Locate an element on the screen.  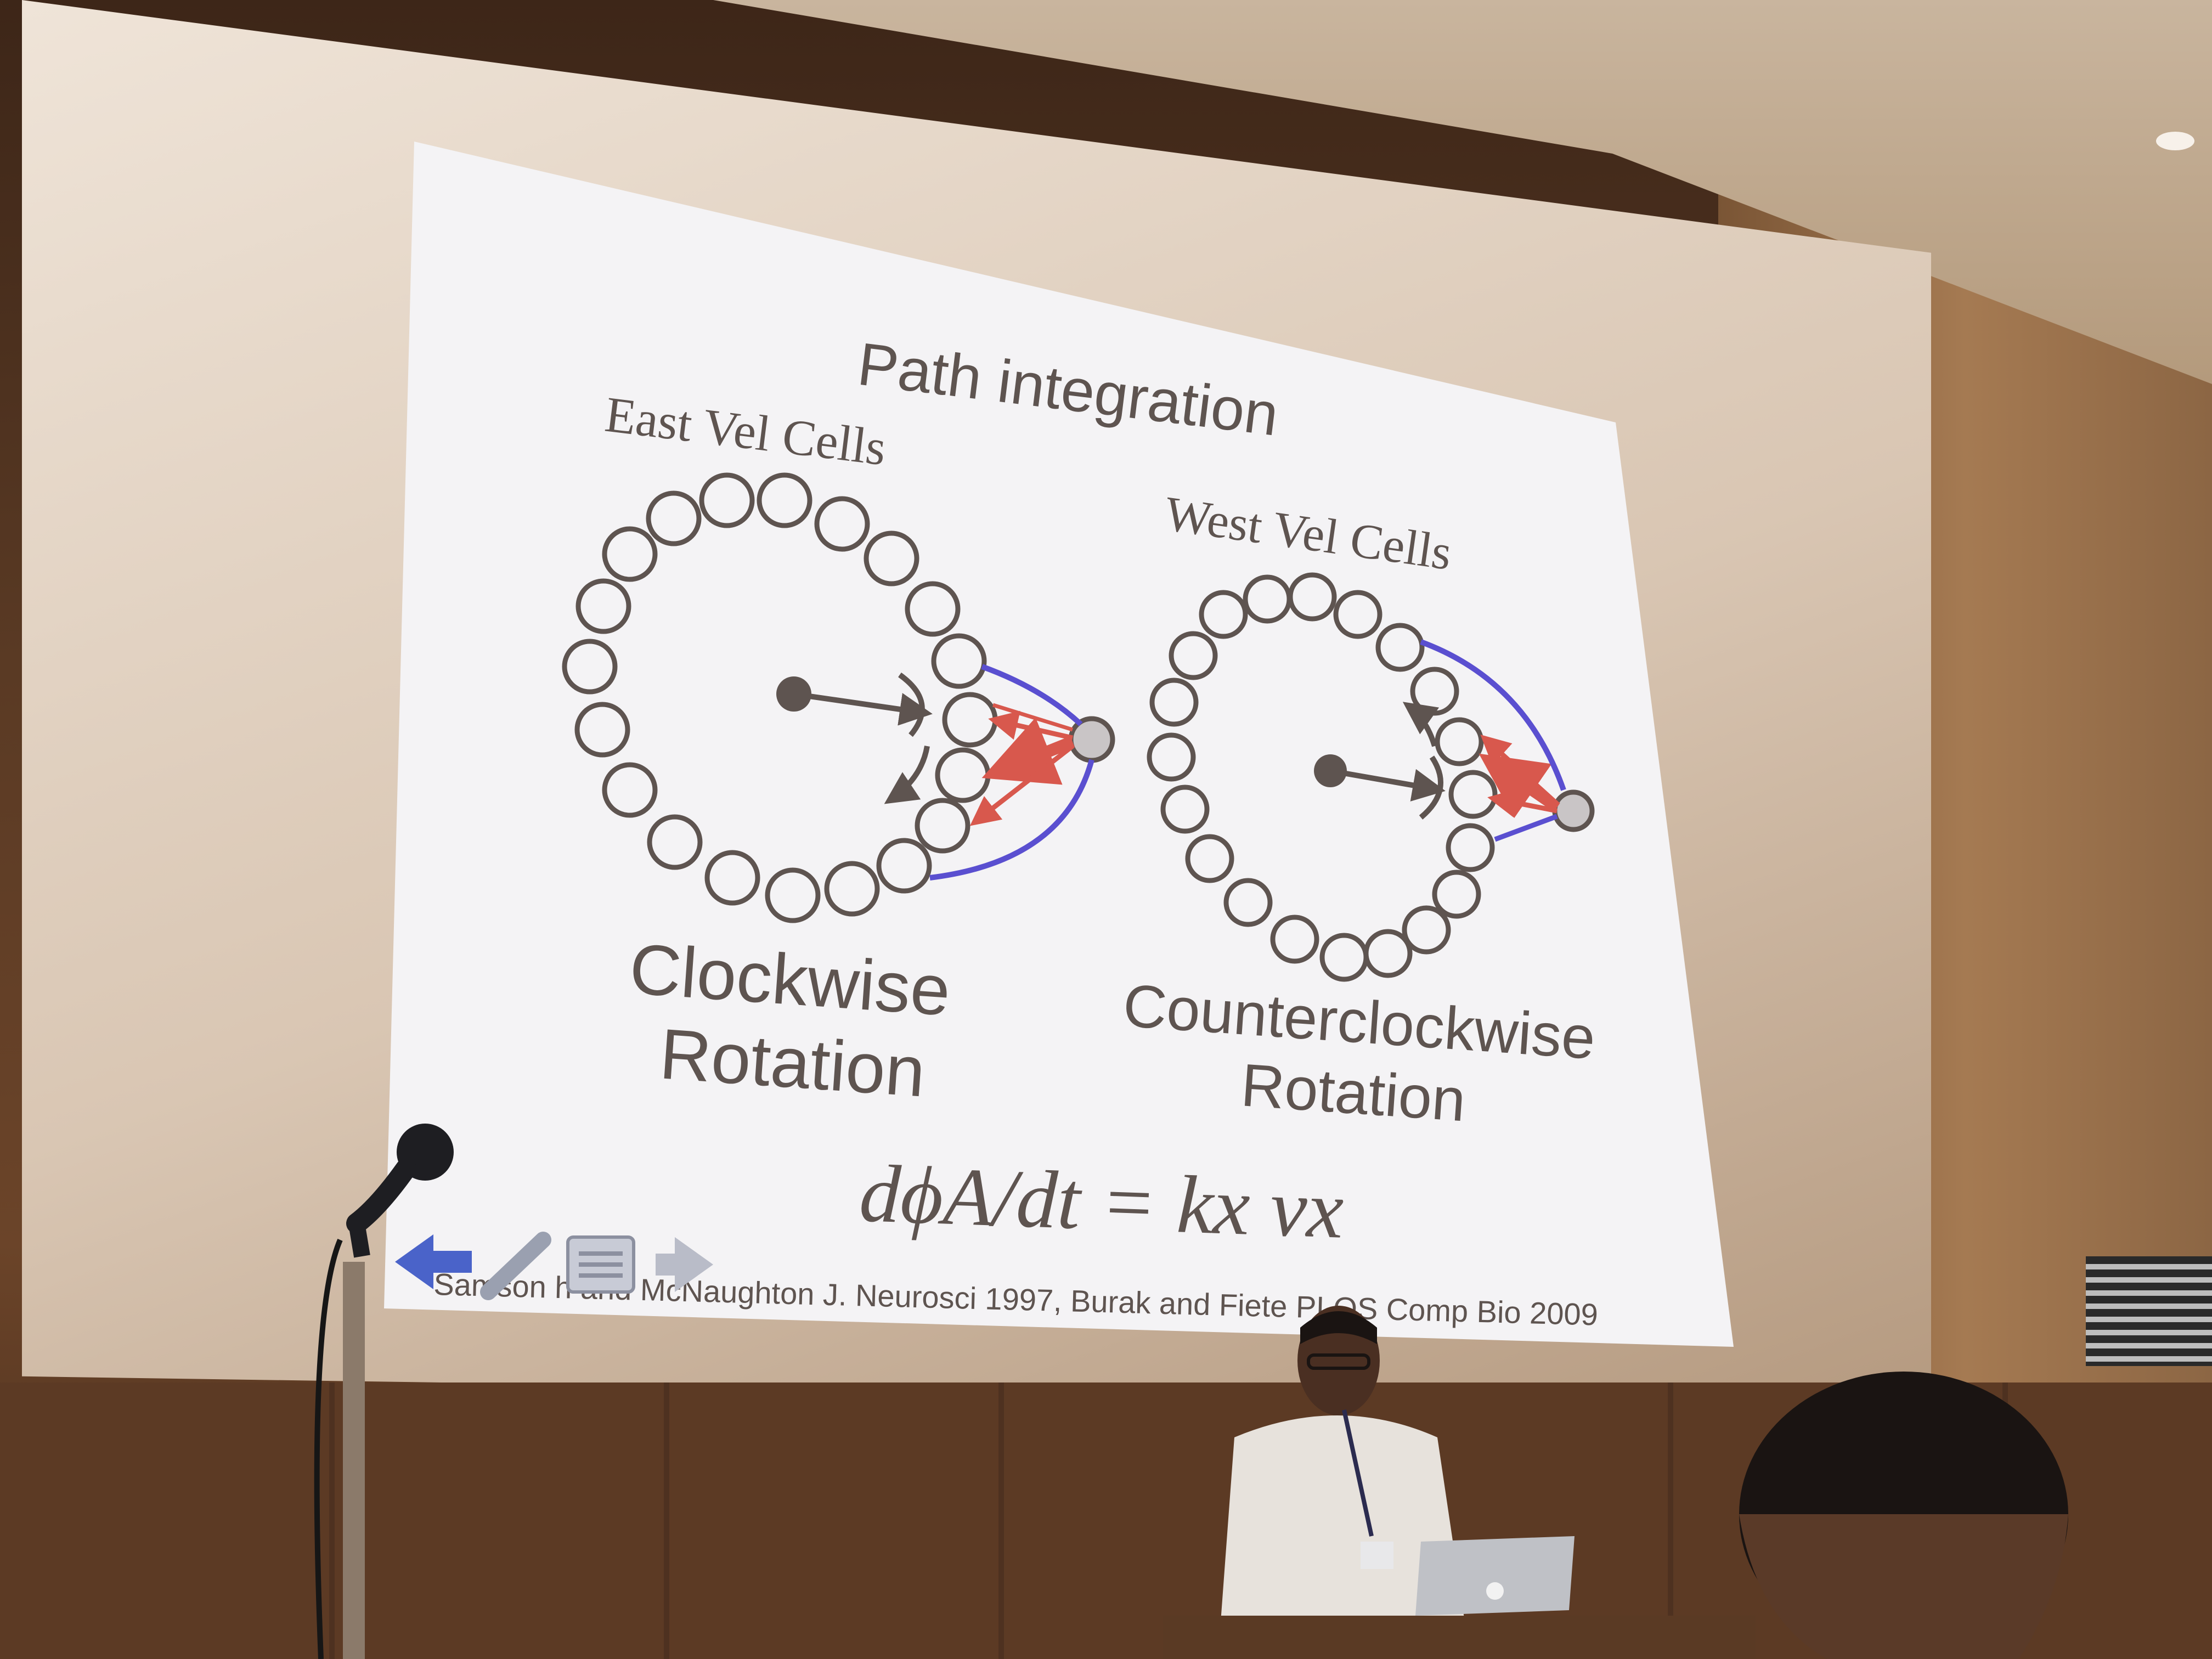
audience-head is located at coordinates (1903, 1516).